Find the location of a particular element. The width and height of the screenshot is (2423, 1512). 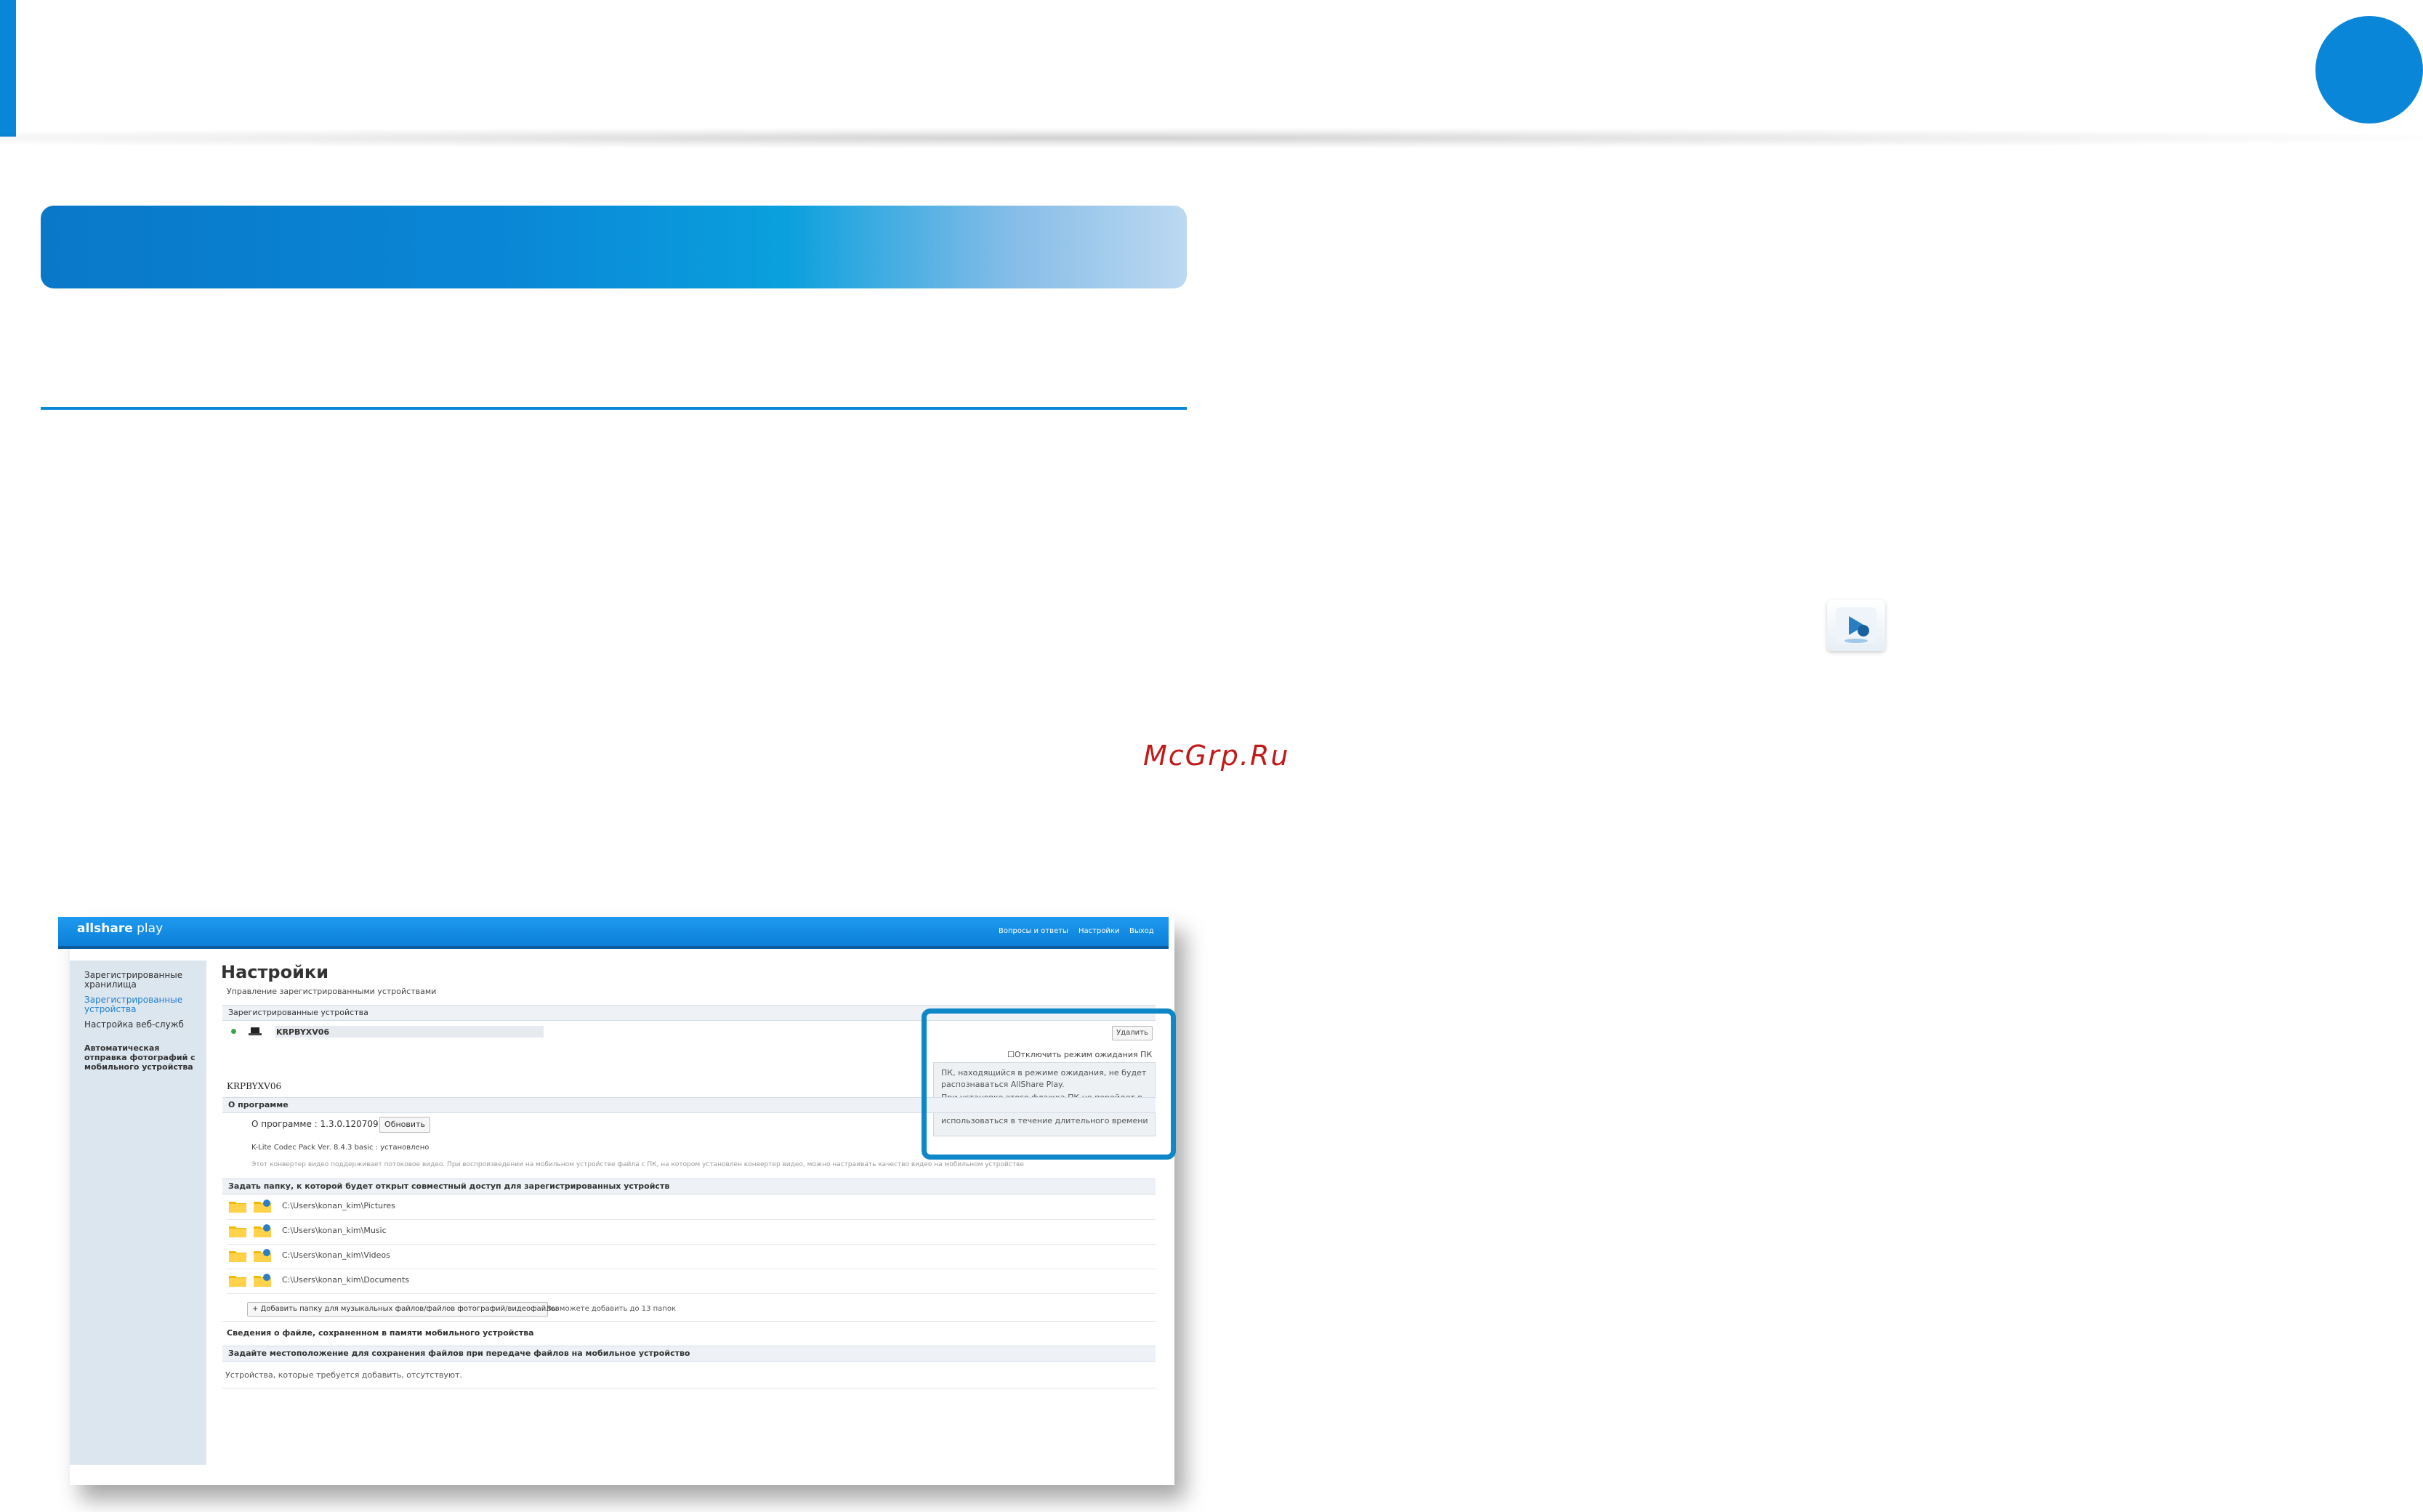

topnav-faq: Вопросы и ответы is located at coordinates (1033, 931).